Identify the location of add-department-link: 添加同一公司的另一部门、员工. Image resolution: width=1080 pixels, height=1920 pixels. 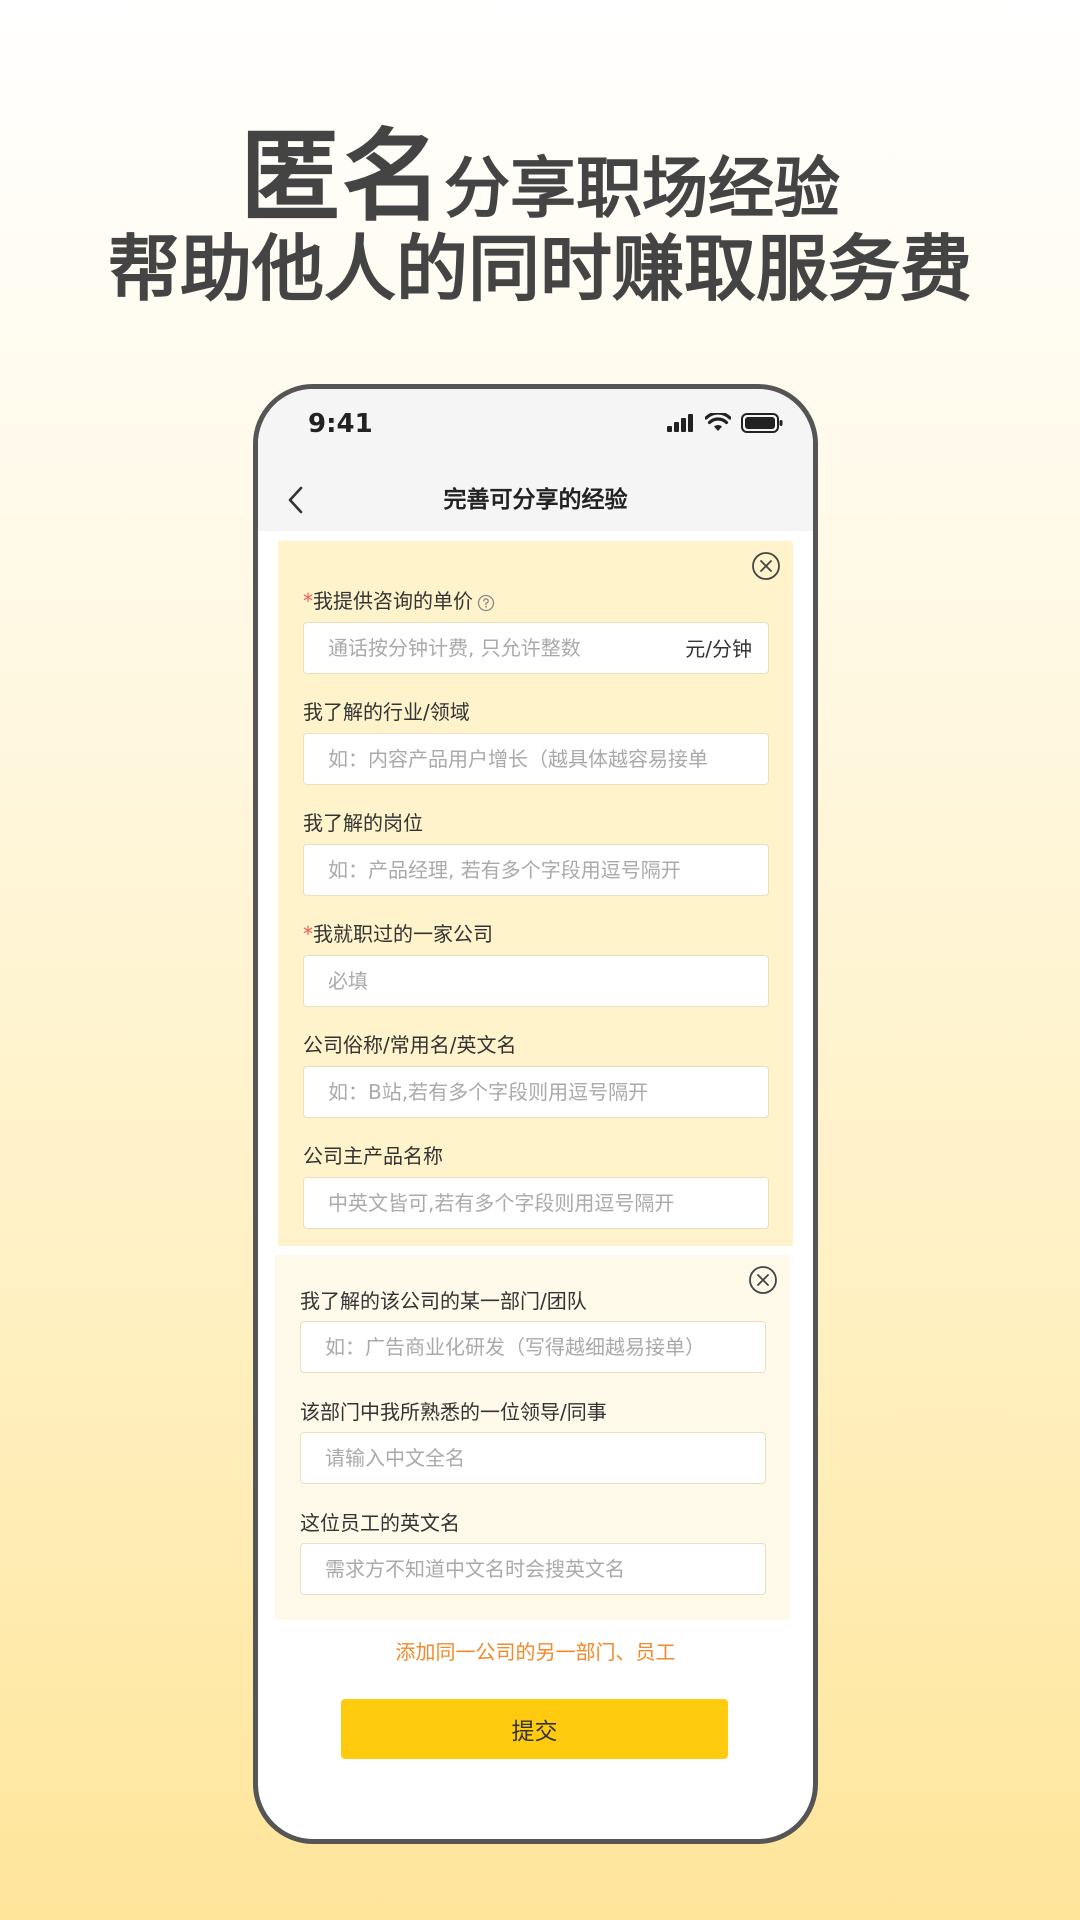
(535, 1650).